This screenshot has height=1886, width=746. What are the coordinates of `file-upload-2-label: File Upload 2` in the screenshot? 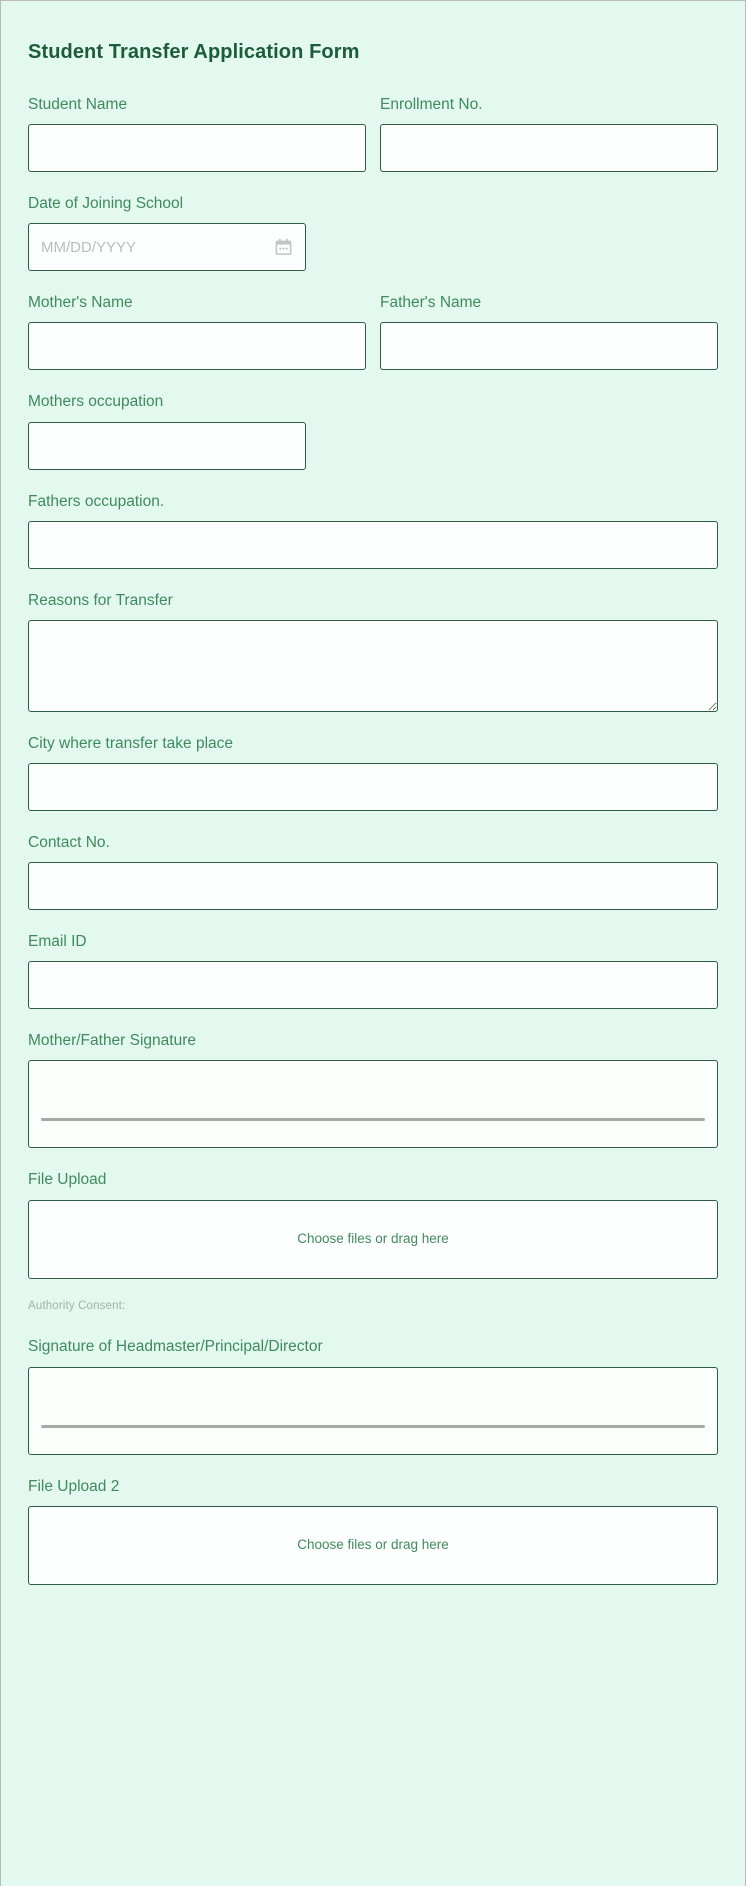 It's located at (74, 1486).